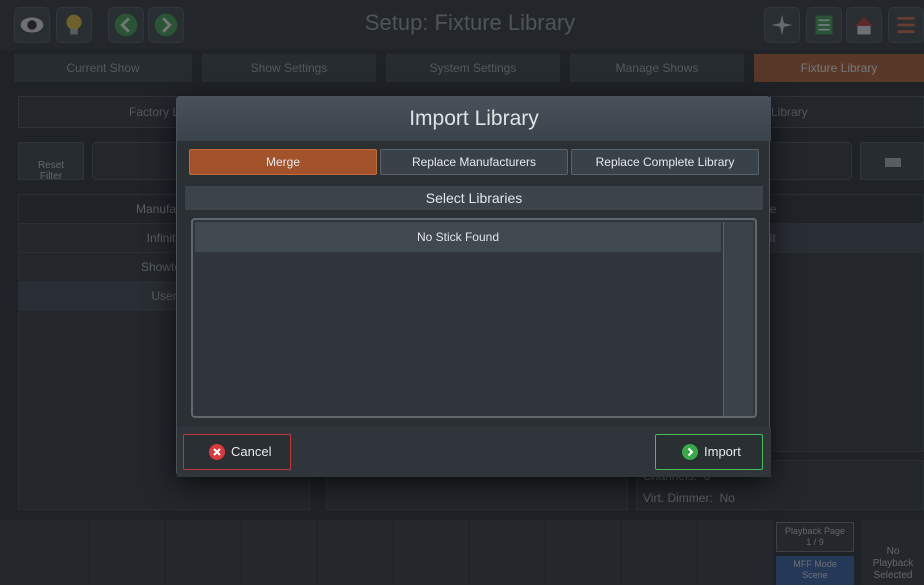  Describe the element at coordinates (283, 162) in the screenshot. I see `merge-option: Merge` at that location.